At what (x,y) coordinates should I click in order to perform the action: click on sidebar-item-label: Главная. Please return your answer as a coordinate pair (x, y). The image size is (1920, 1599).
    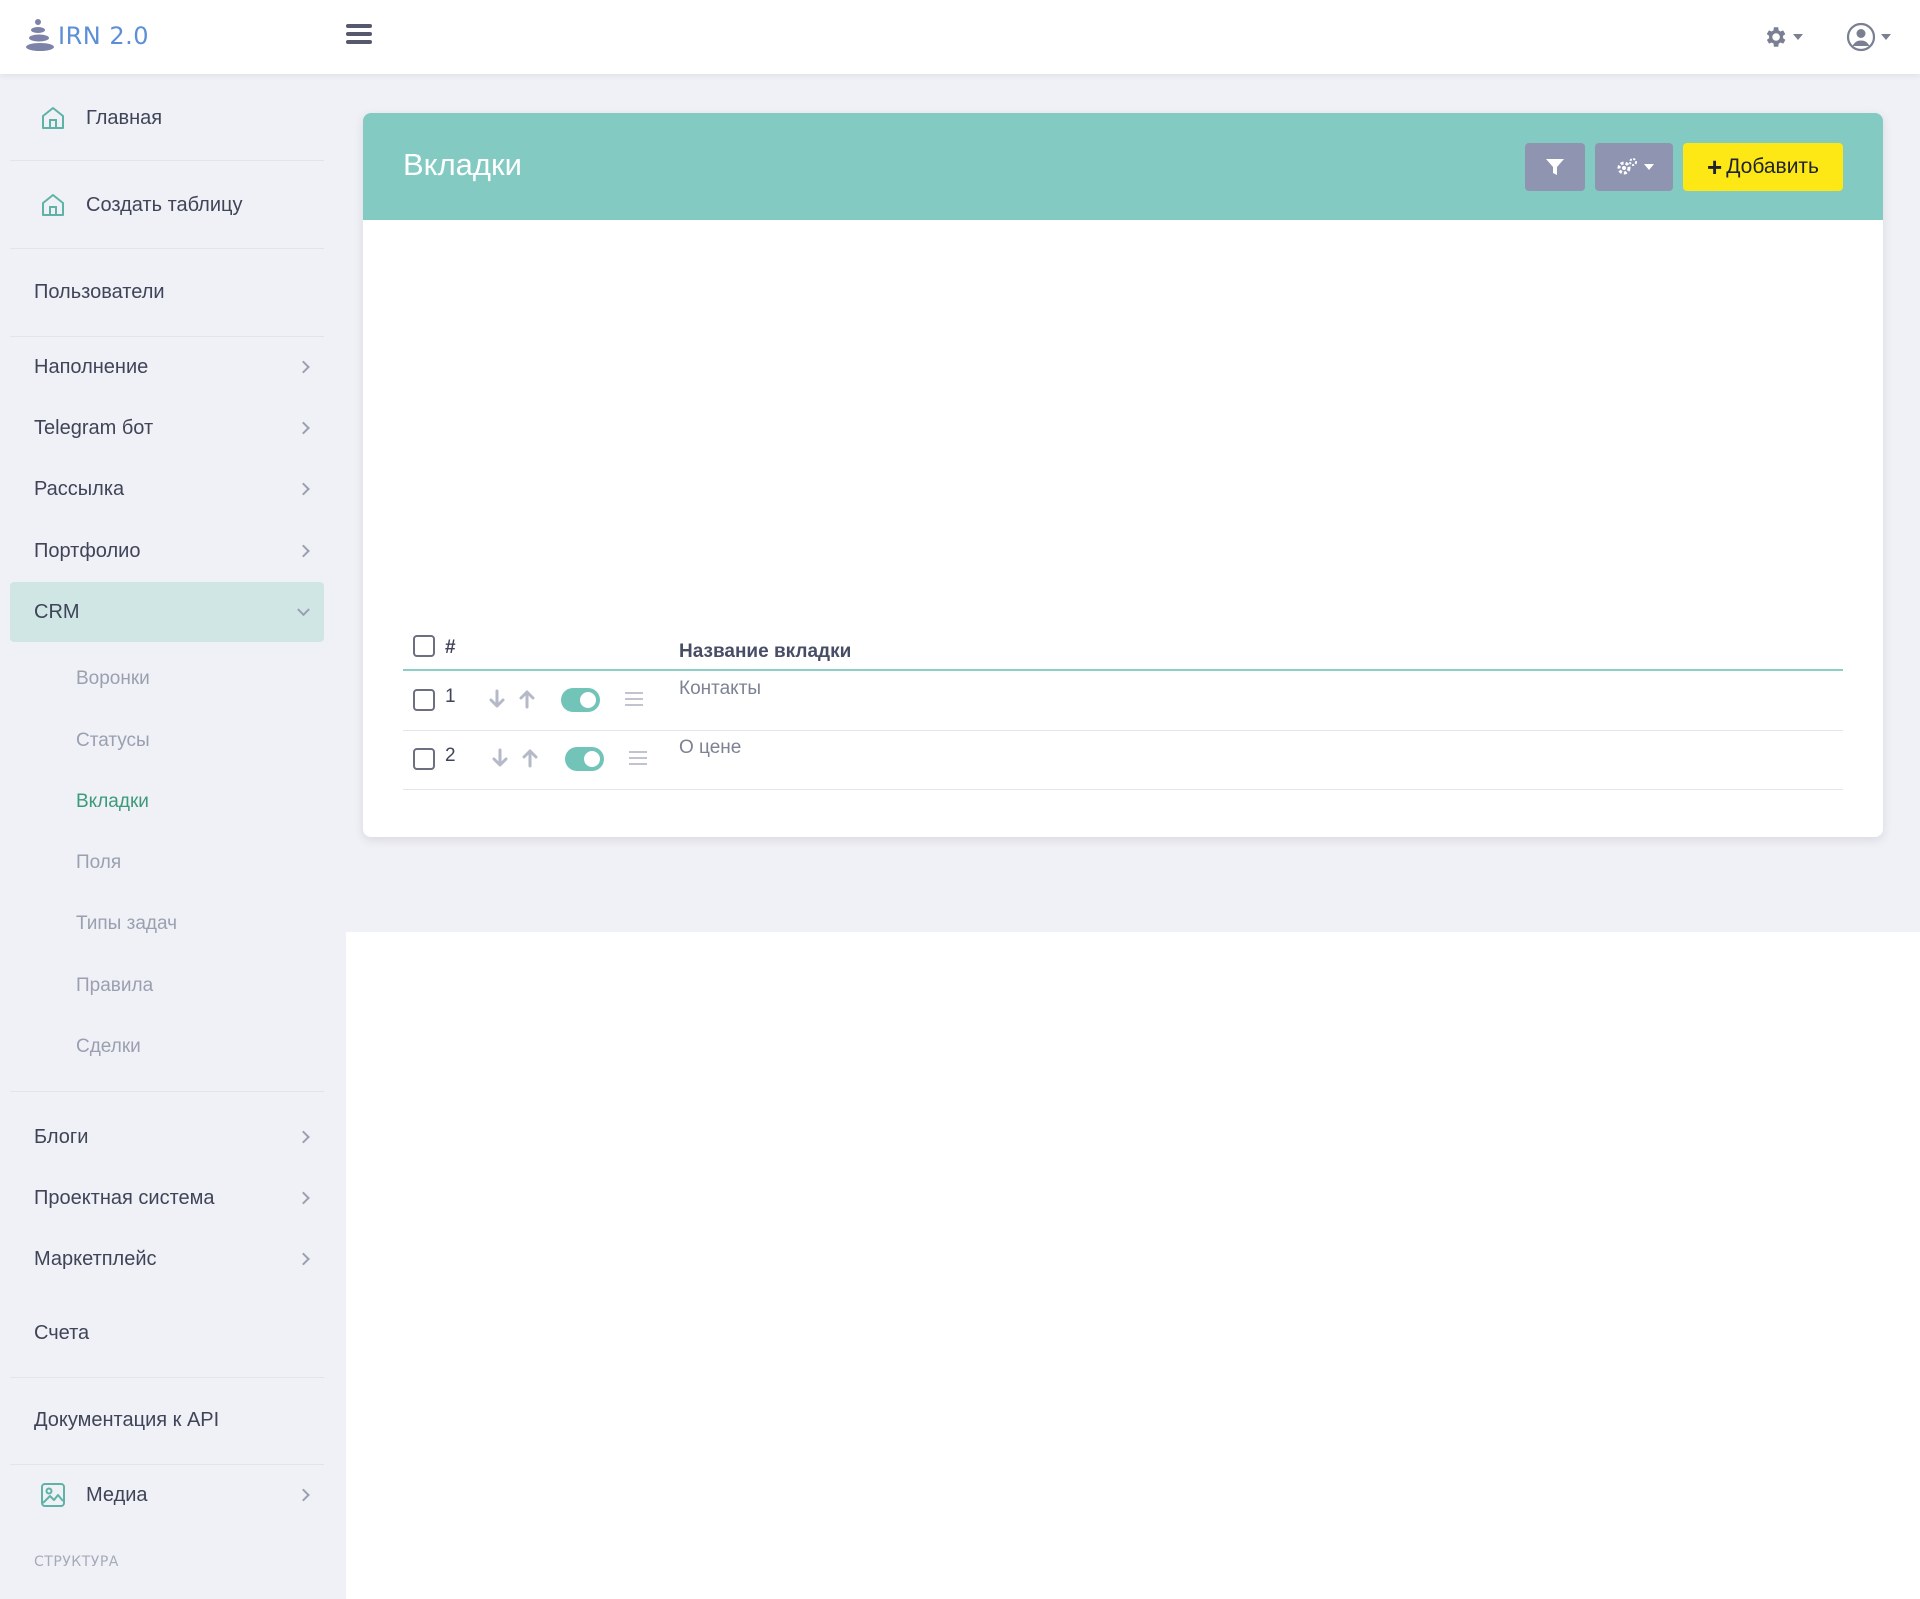
    Looking at the image, I should click on (124, 117).